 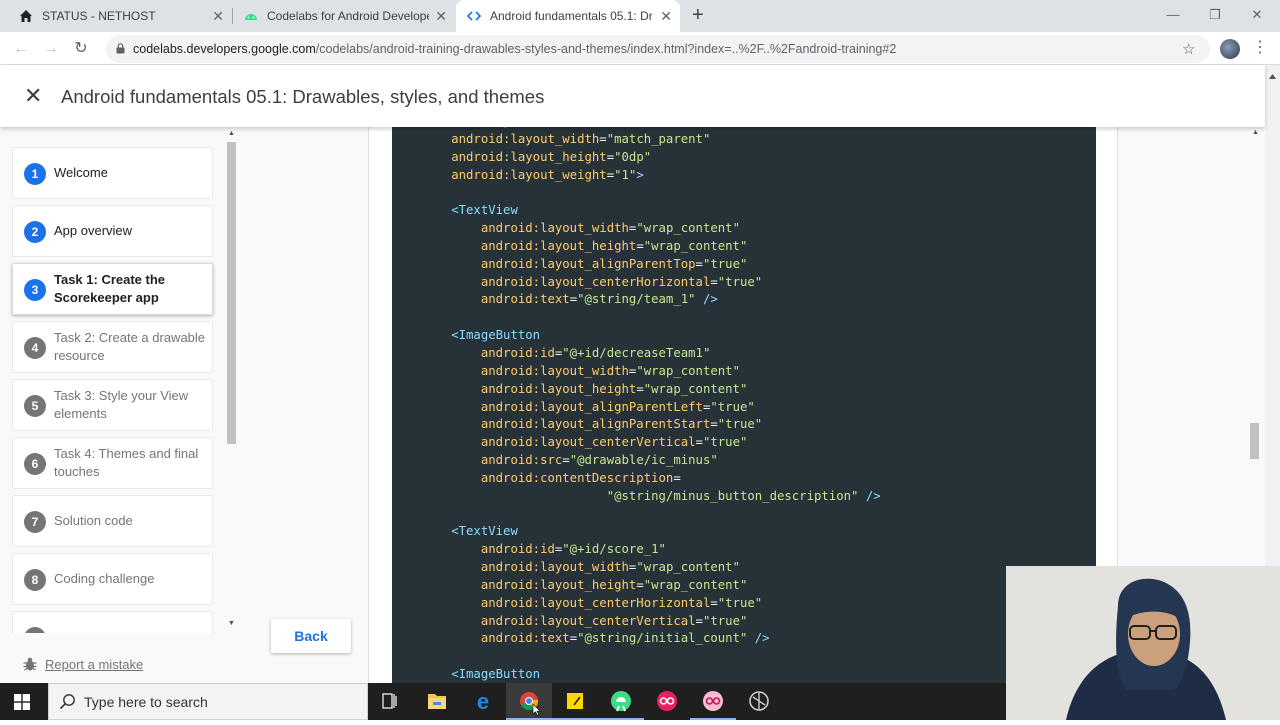 I want to click on reload-icon: ↻, so click(x=81, y=49).